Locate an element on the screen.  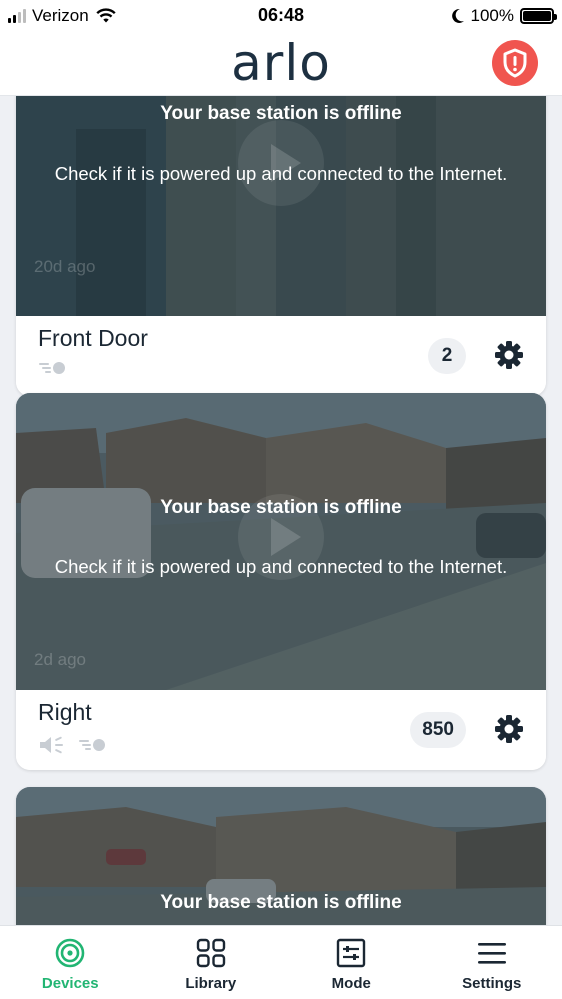
battery-icon is located at coordinates (538, 16).